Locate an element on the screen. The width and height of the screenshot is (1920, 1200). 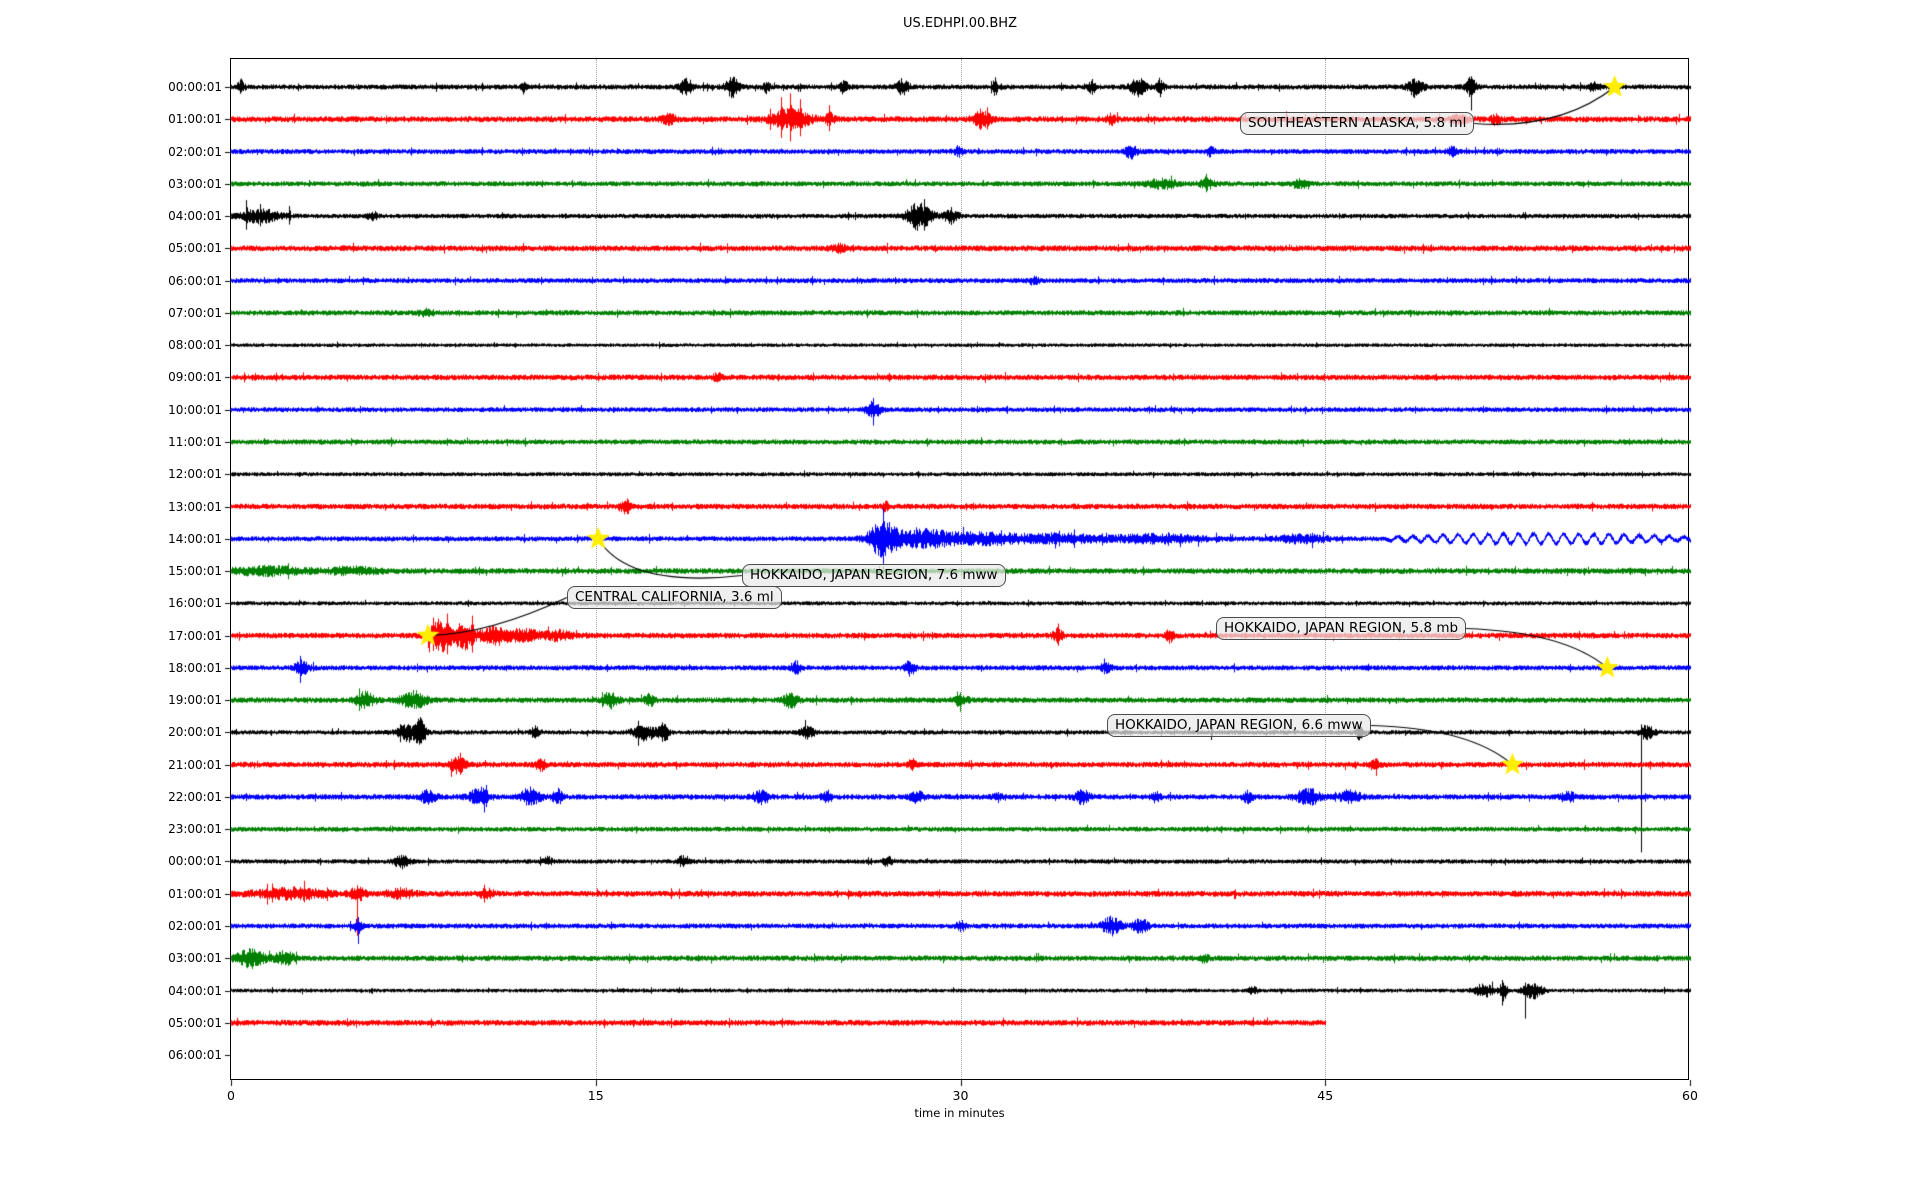
x-tick-label: 60 is located at coordinates (1690, 1095).